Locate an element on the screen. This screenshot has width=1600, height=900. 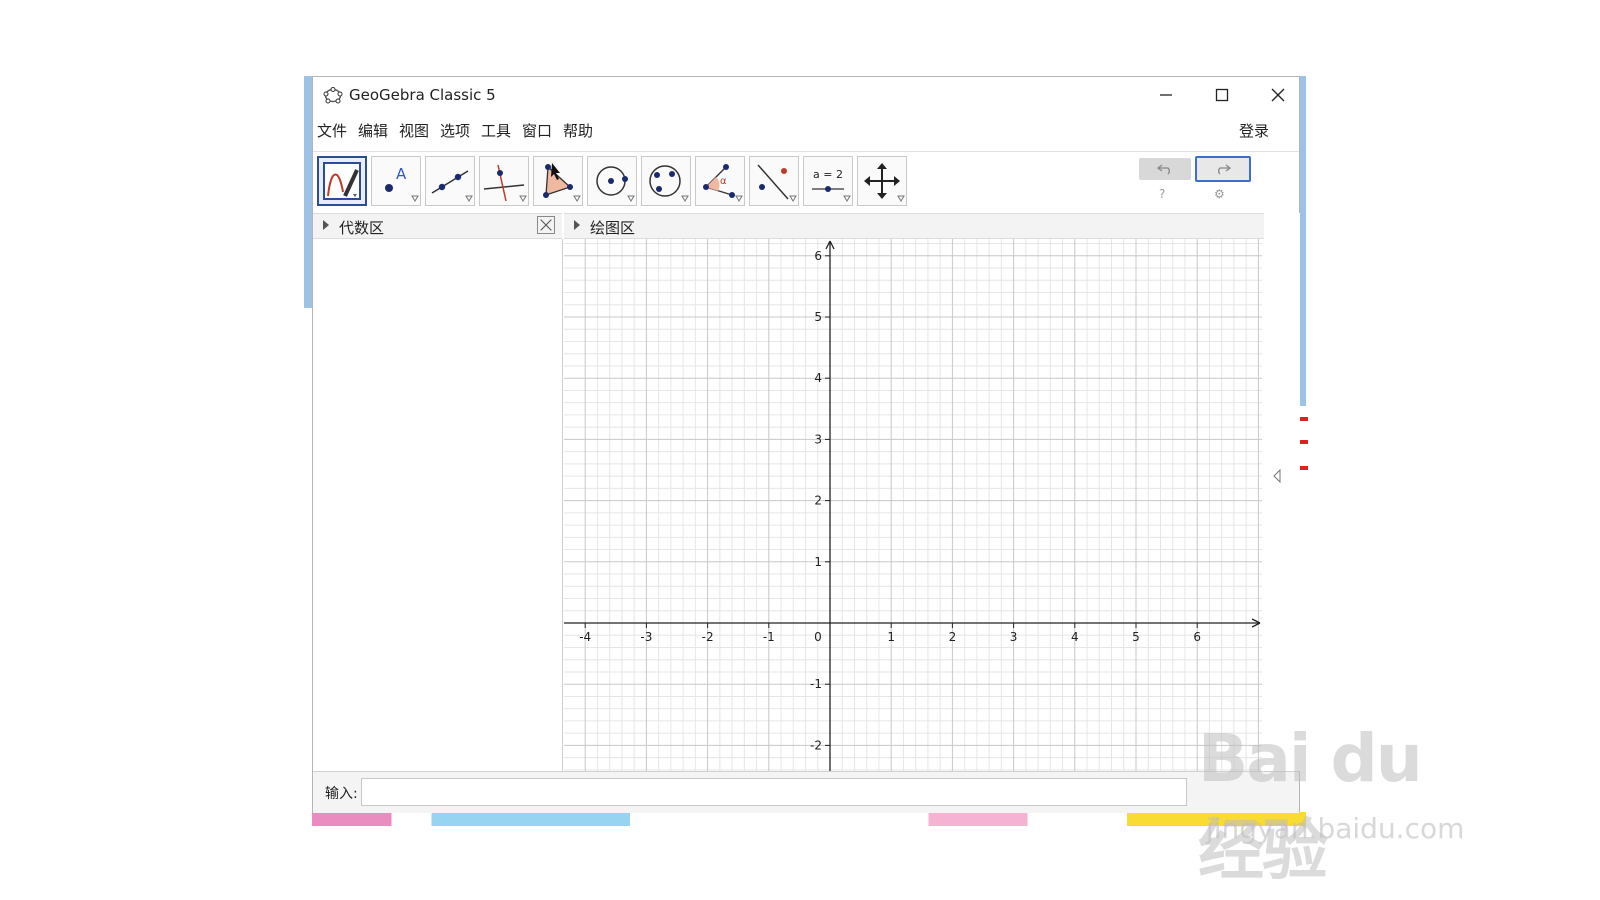
menu-edit: 编辑 is located at coordinates (373, 130).